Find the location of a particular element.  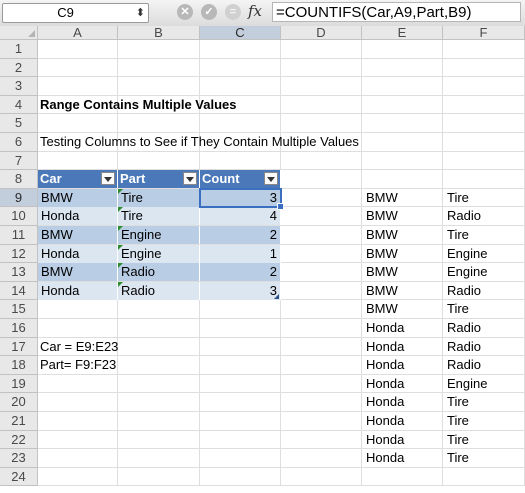

row-header-15: 15 is located at coordinates (19, 309).